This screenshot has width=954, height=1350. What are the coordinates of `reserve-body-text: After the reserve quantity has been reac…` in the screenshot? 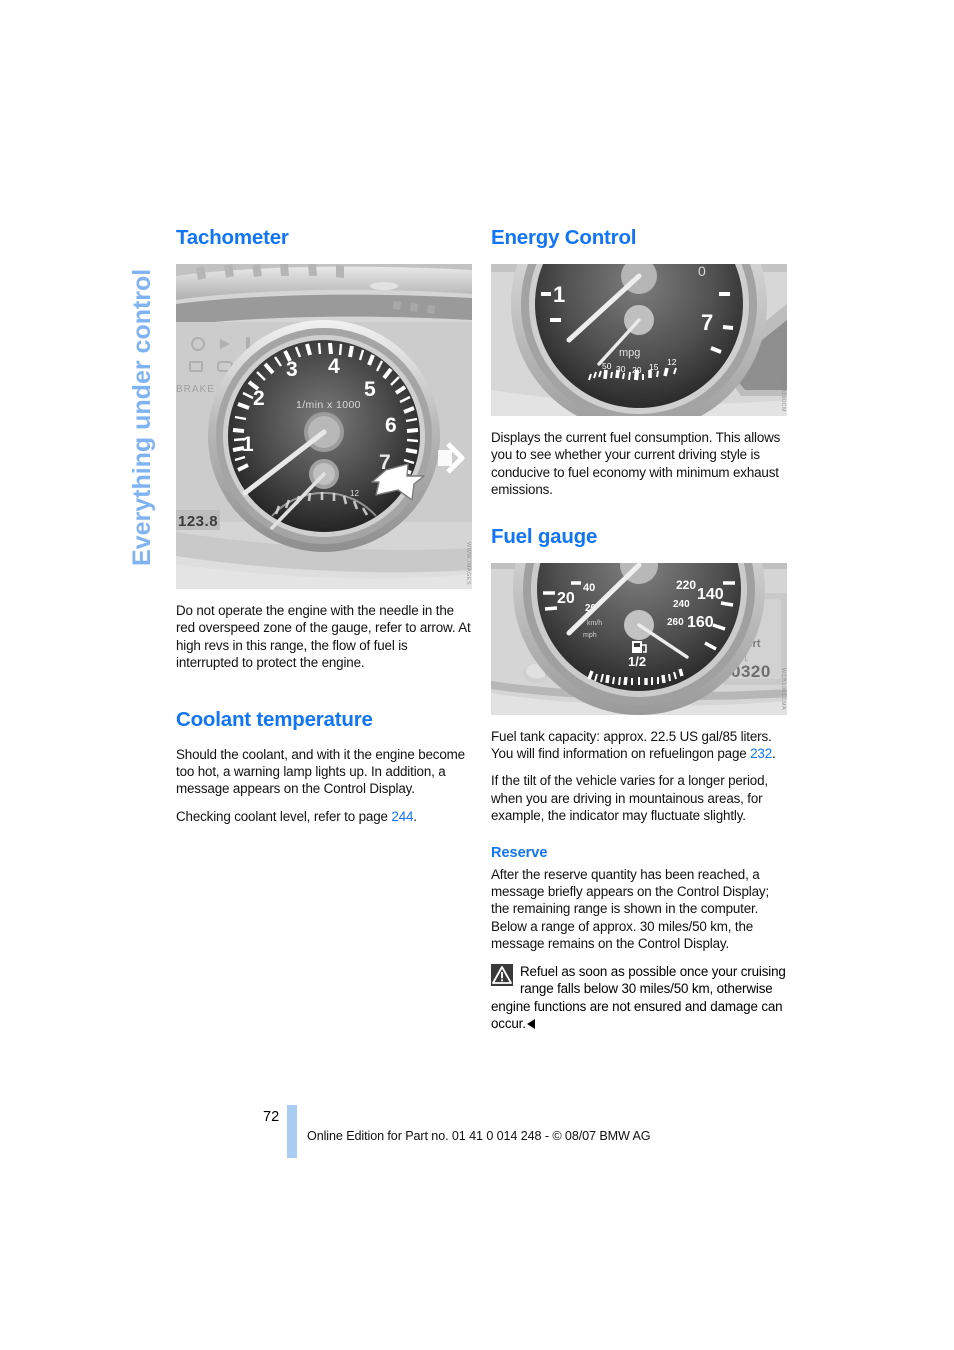 It's located at (630, 909).